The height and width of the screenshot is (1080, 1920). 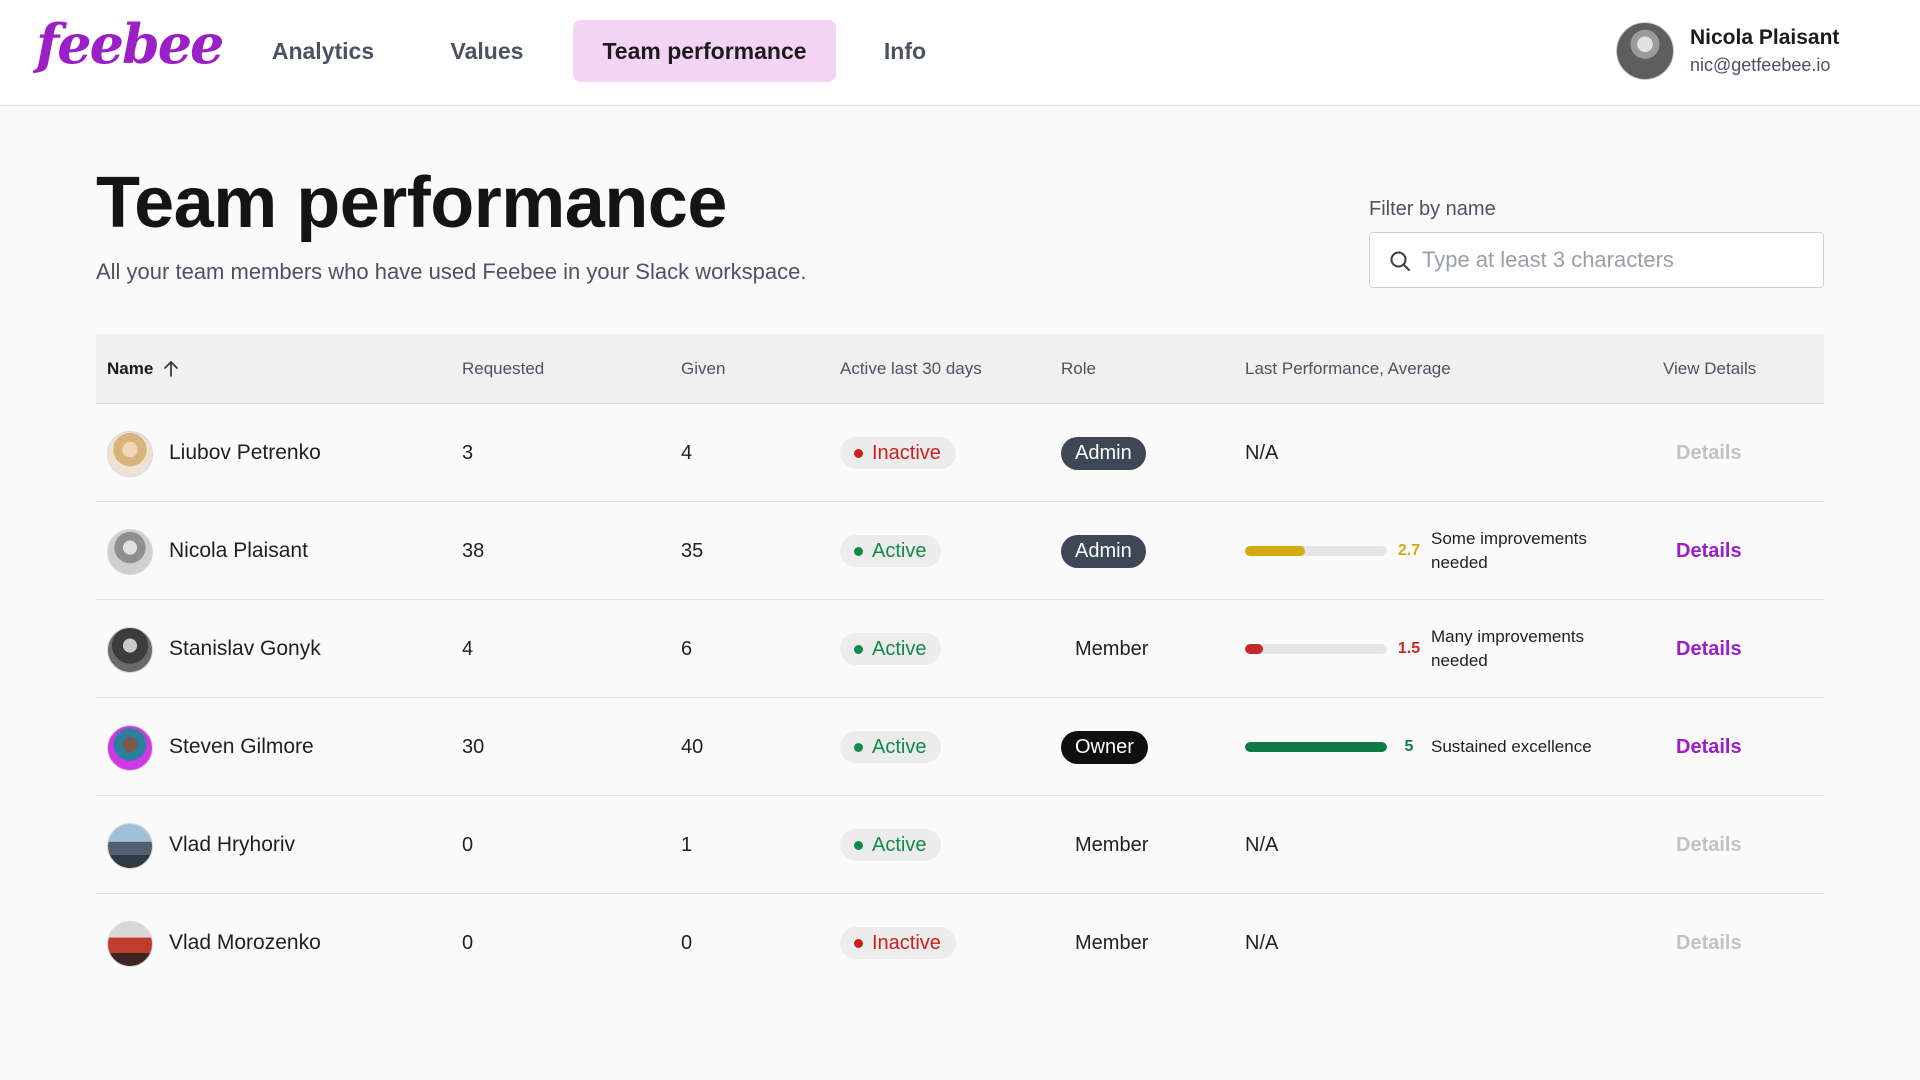 What do you see at coordinates (503, 369) in the screenshot?
I see `column-header-requested: Requested` at bounding box center [503, 369].